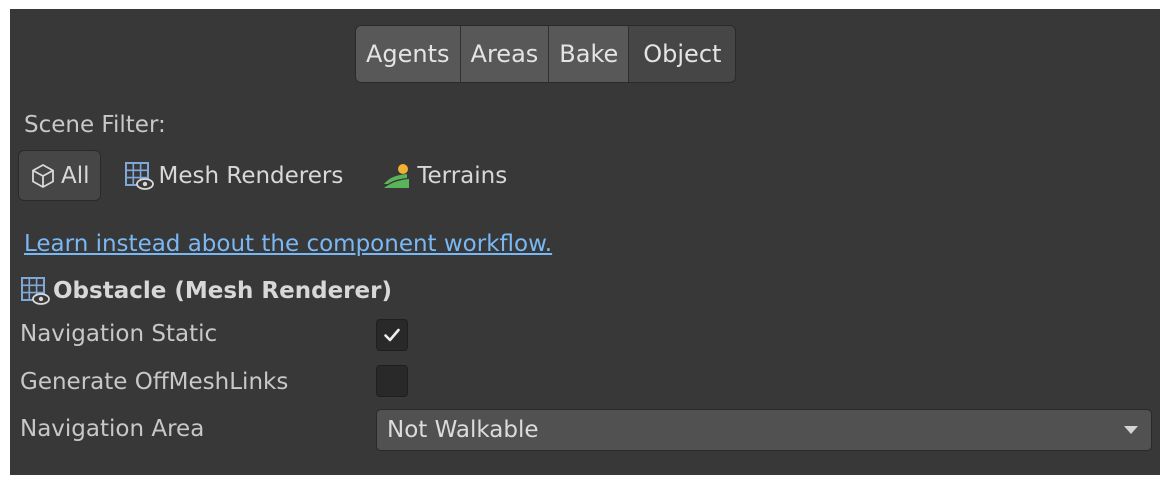  What do you see at coordinates (251, 175) in the screenshot?
I see `filter-mesh-renderers-label: Mesh Renderers` at bounding box center [251, 175].